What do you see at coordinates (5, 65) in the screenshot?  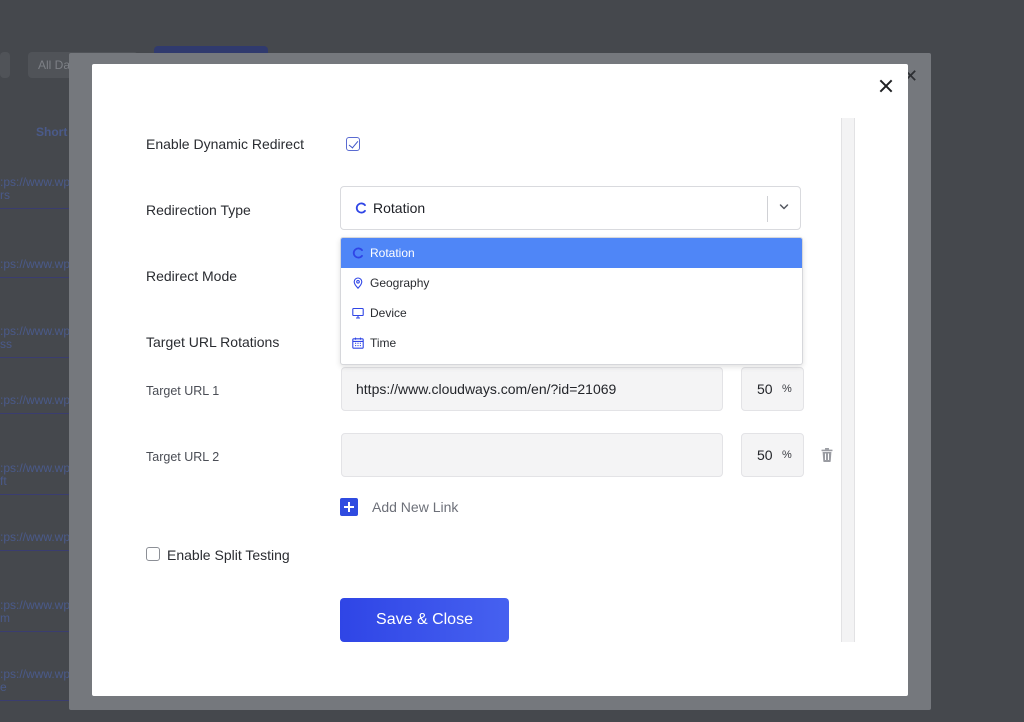 I see `bg-filter` at bounding box center [5, 65].